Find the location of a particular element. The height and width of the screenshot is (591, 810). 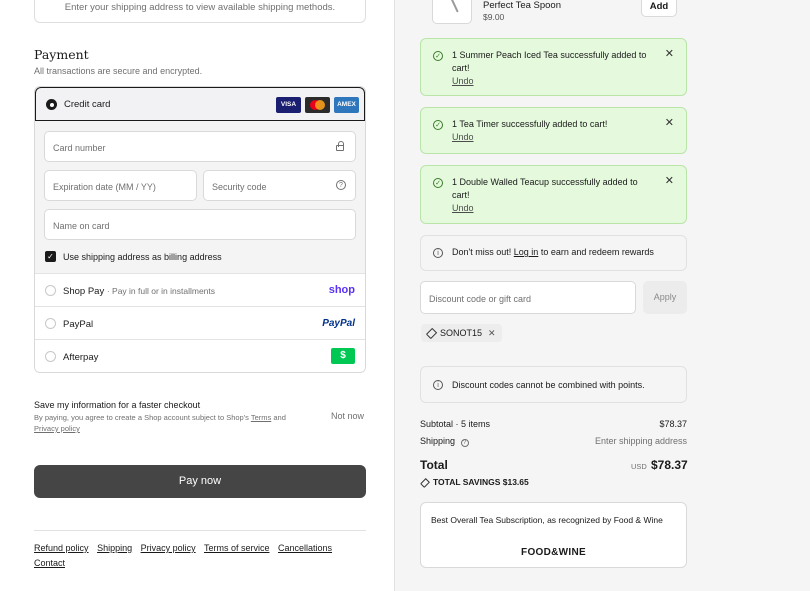

billing-address-label: Use shipping address as billing address is located at coordinates (142, 257).